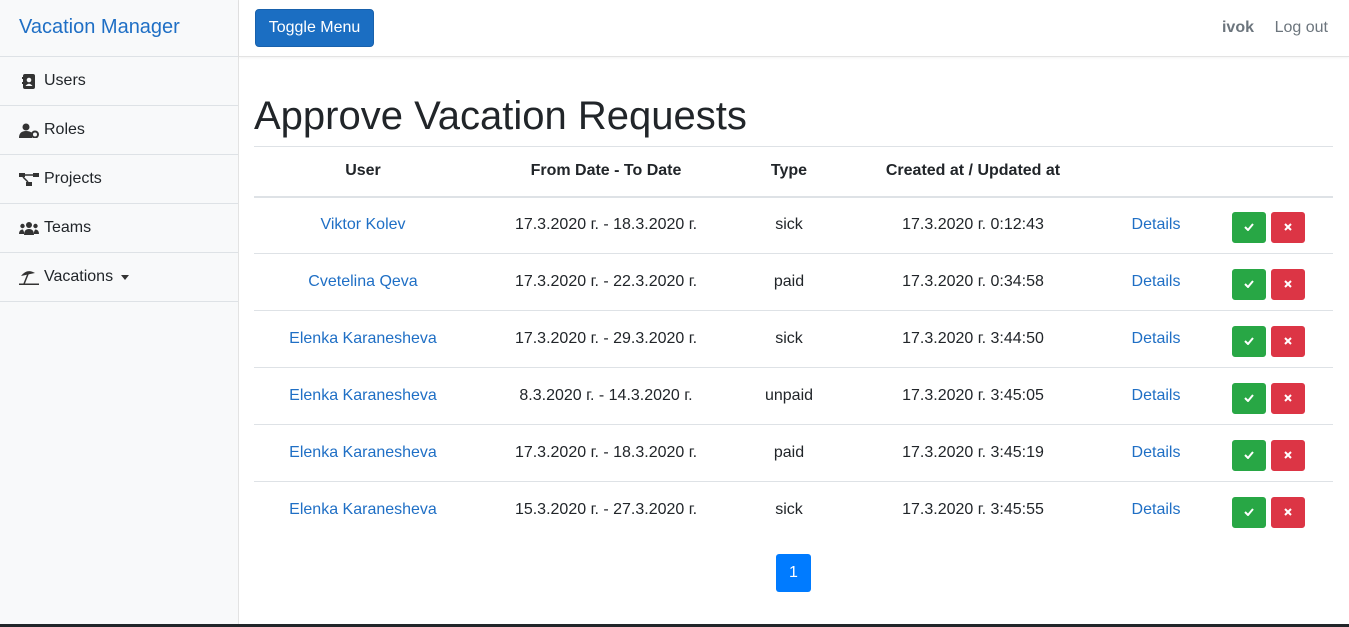  I want to click on sidebar-item-teams: Teams, so click(119, 228).